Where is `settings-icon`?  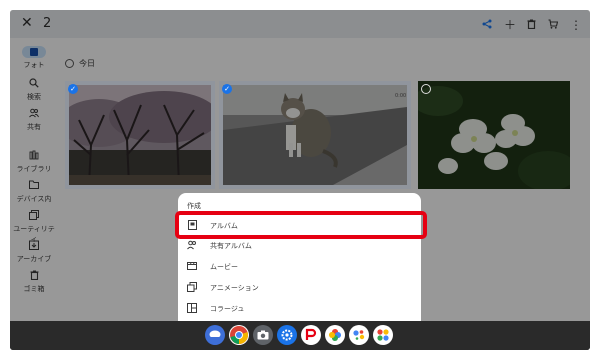
settings-icon is located at coordinates (287, 335).